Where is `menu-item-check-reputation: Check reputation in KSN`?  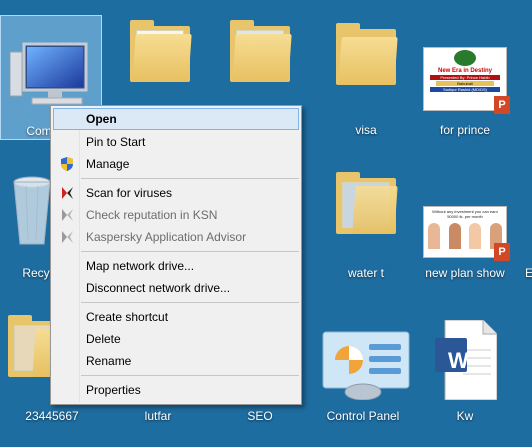
menu-item-check-reputation: Check reputation in KSN is located at coordinates (176, 215).